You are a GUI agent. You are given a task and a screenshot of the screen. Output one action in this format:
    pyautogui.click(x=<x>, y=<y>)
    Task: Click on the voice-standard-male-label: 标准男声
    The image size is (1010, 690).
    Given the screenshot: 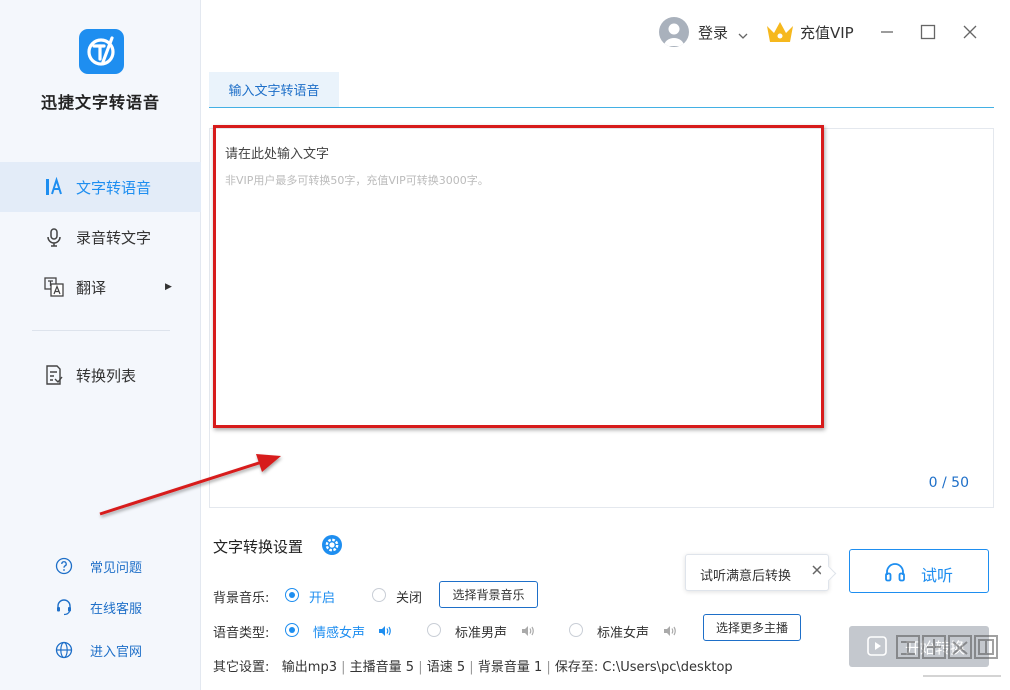 What is the action you would take?
    pyautogui.click(x=481, y=631)
    